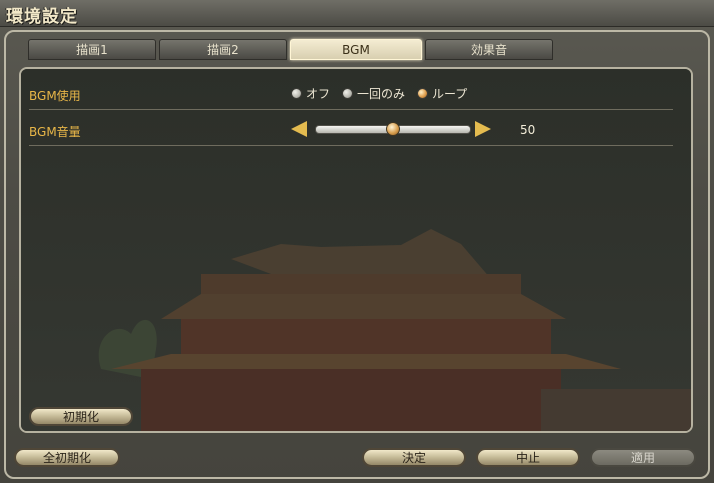 Image resolution: width=714 pixels, height=483 pixels. Describe the element at coordinates (348, 93) in the screenshot. I see `radio-once-indicator` at that location.